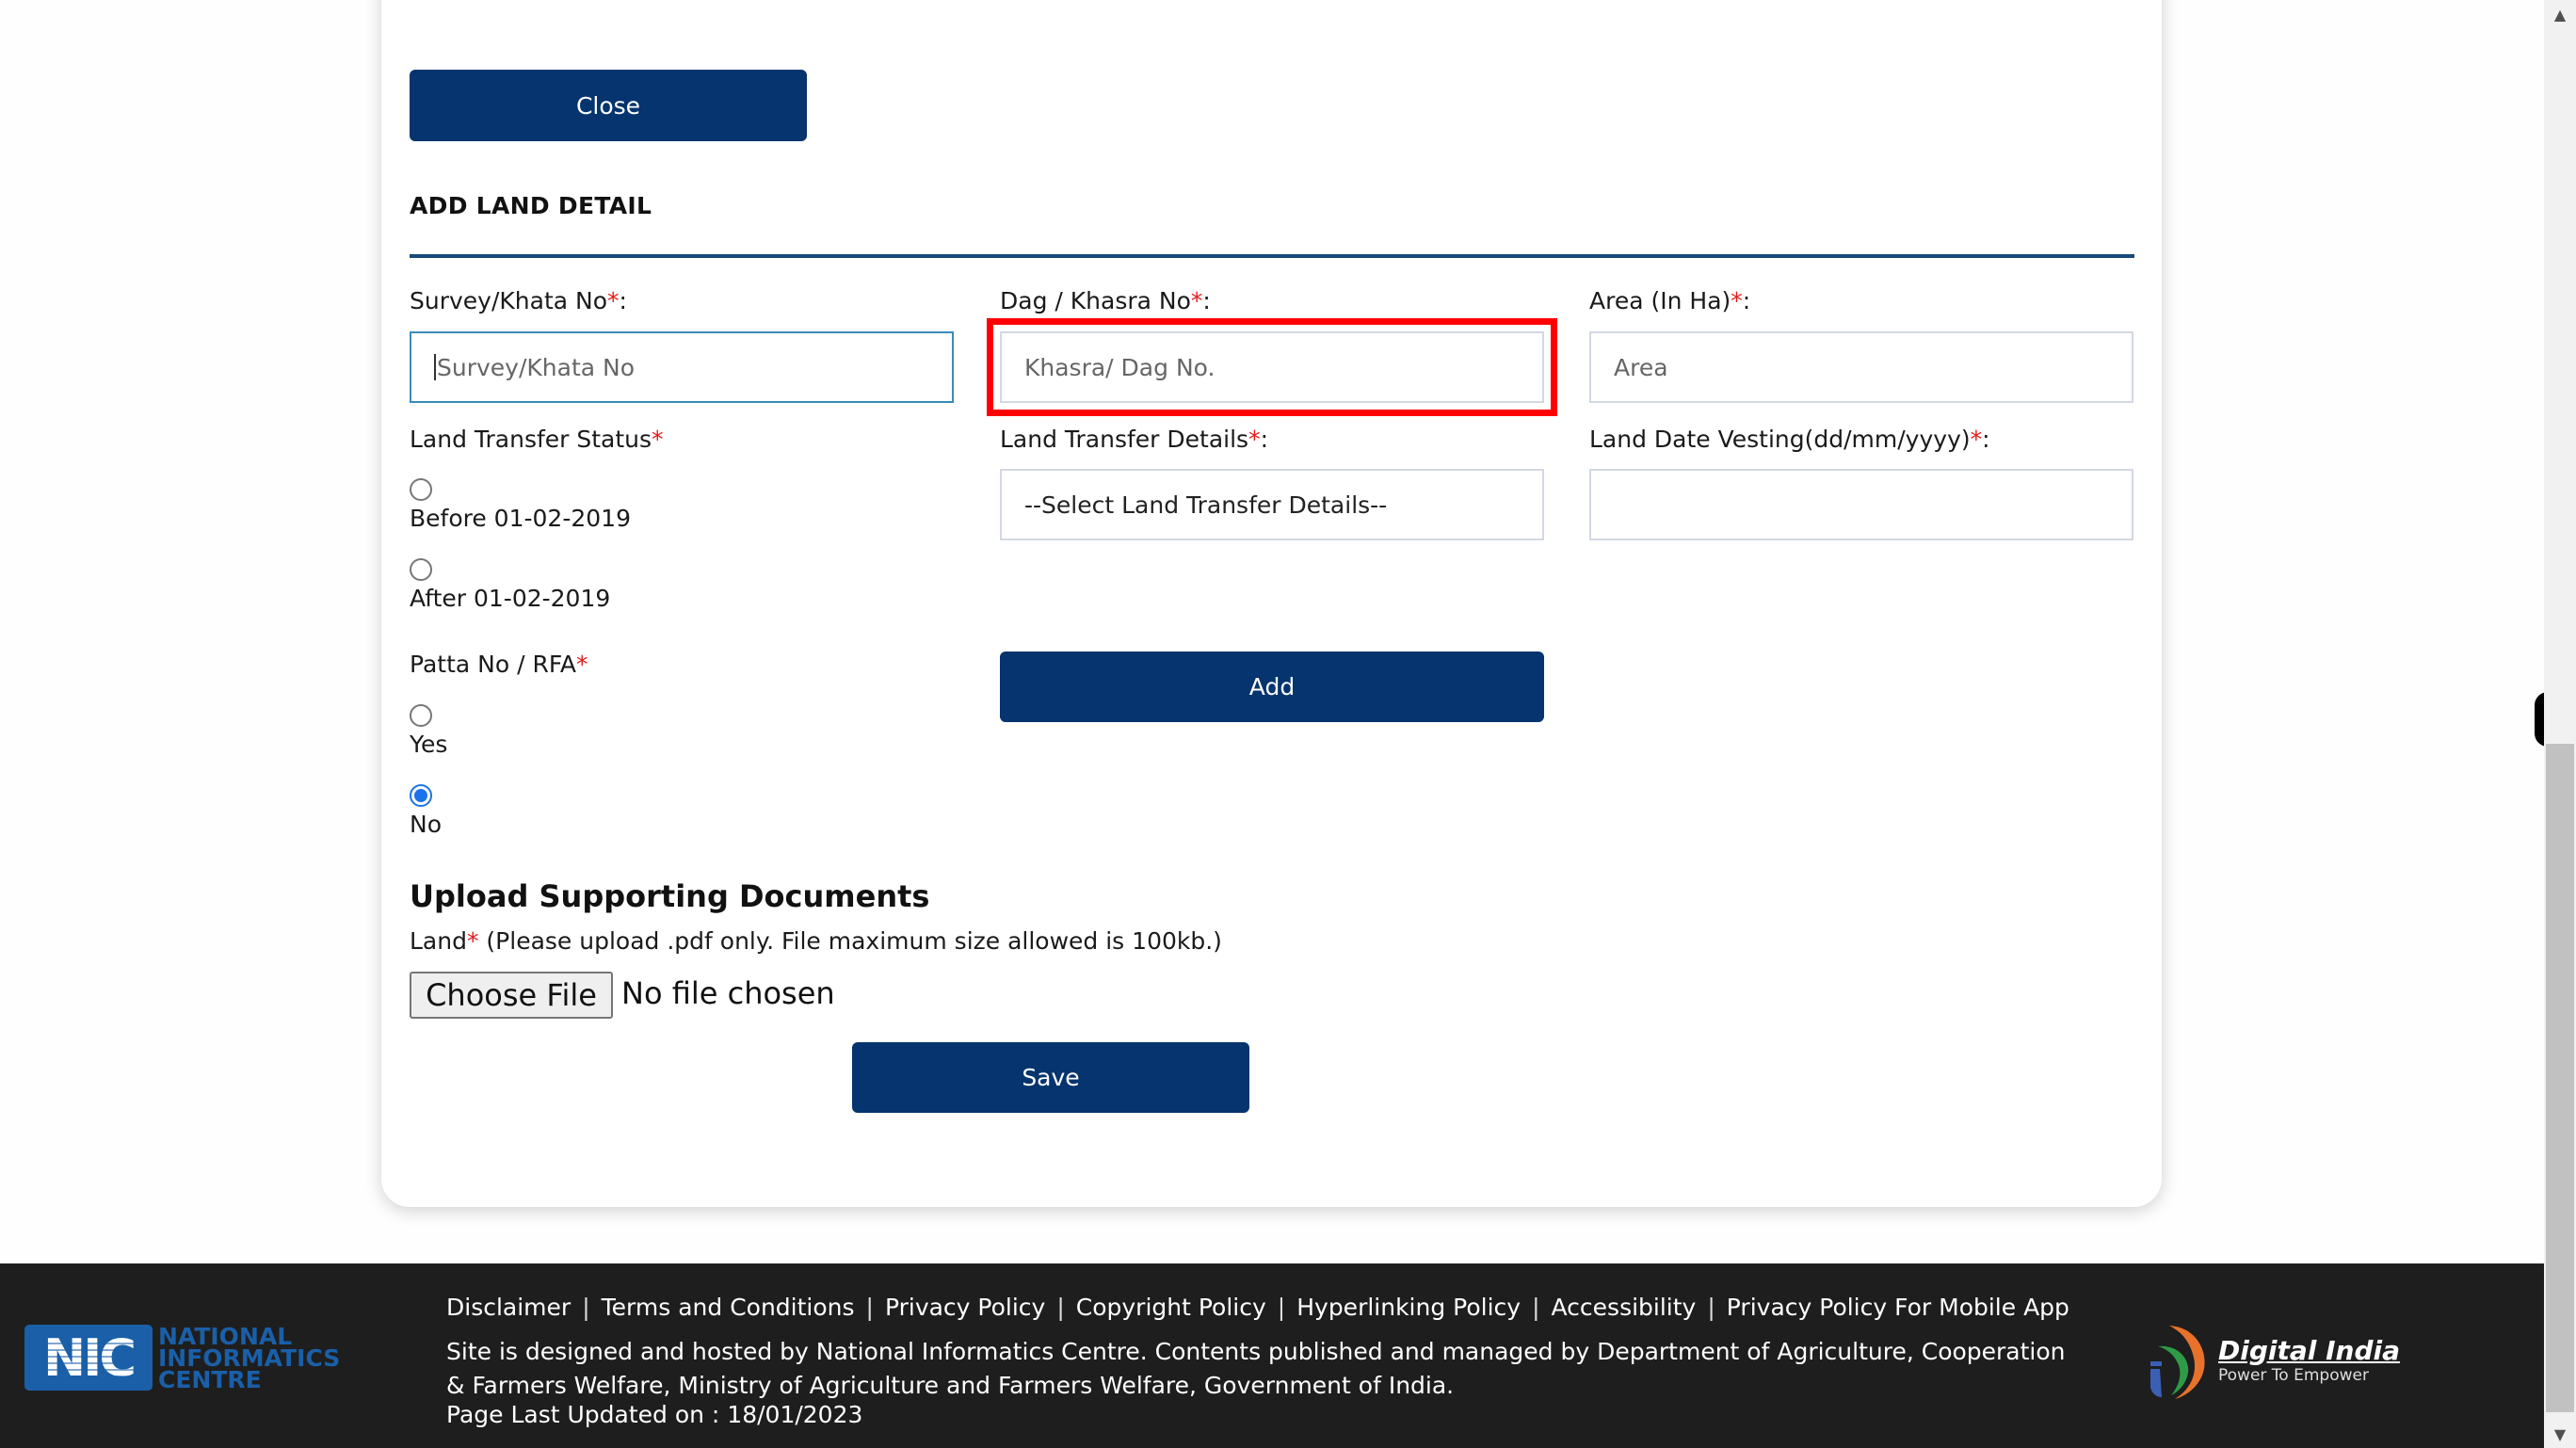 This screenshot has height=1448, width=2576. I want to click on survey-label: Survey/Khata No*:, so click(518, 300).